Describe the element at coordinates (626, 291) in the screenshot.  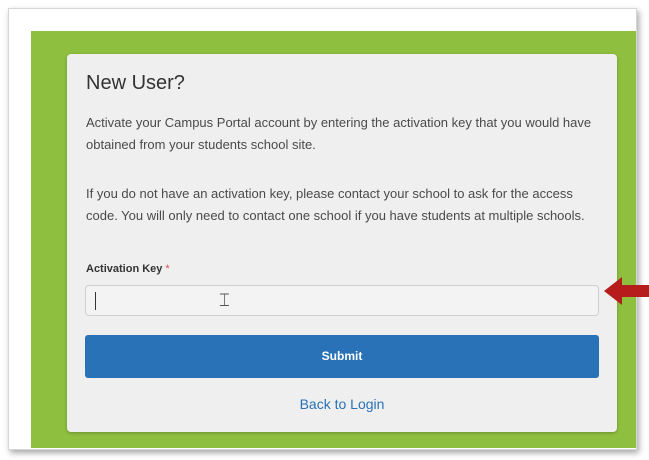
I see `left-arrow-icon` at that location.